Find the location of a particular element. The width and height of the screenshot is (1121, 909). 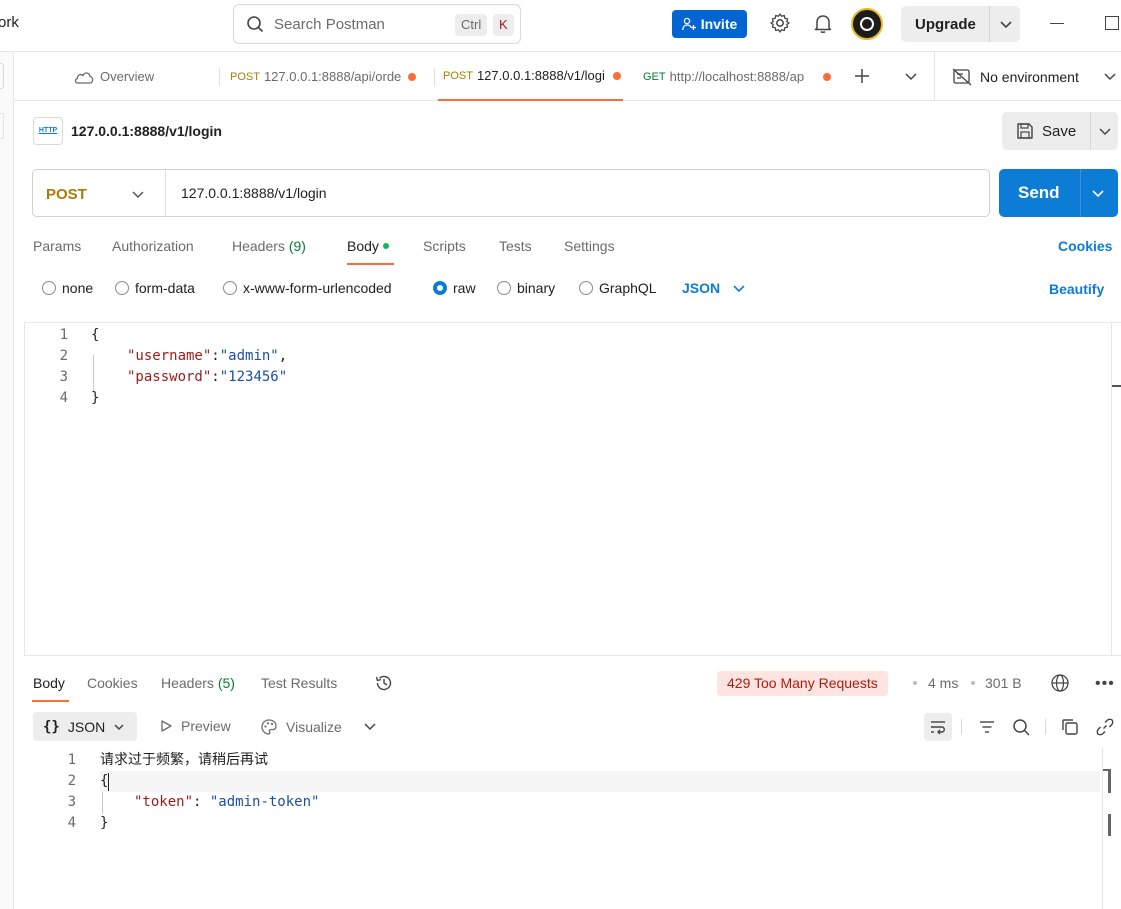

beautify-link: Beautify is located at coordinates (1076, 289).